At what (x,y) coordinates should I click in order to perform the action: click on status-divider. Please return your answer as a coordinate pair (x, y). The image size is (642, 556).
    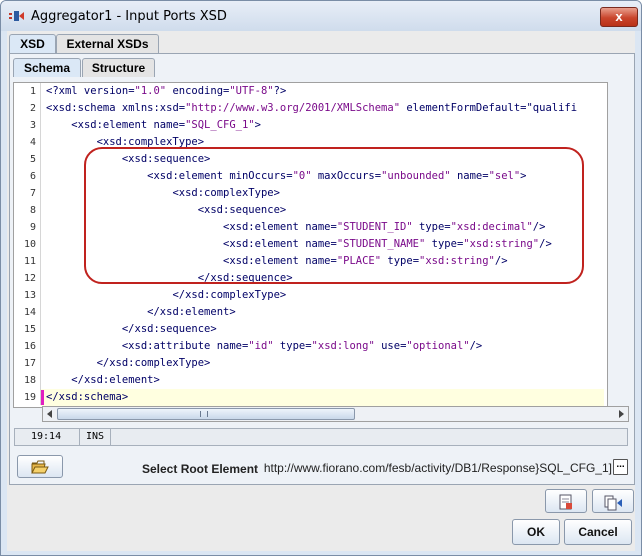
    Looking at the image, I should click on (79, 437).